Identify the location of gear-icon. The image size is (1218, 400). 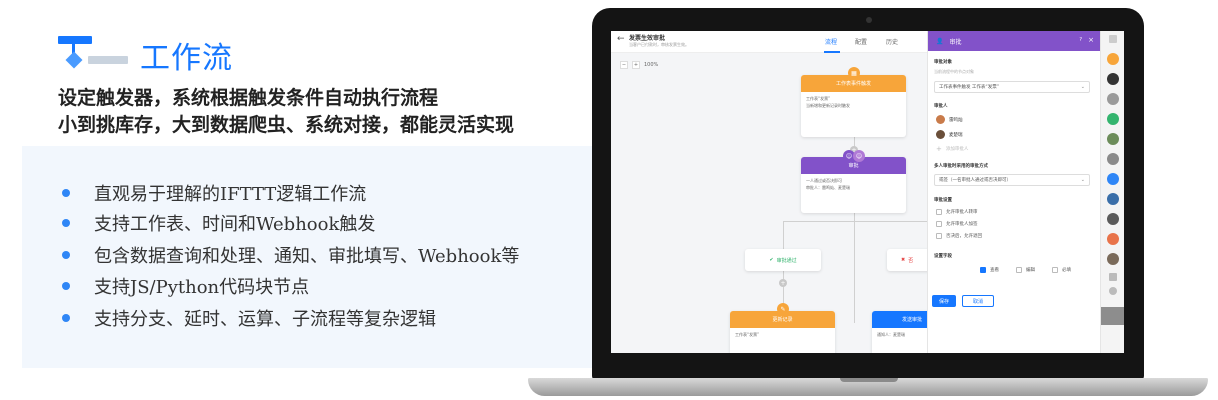
(1113, 291).